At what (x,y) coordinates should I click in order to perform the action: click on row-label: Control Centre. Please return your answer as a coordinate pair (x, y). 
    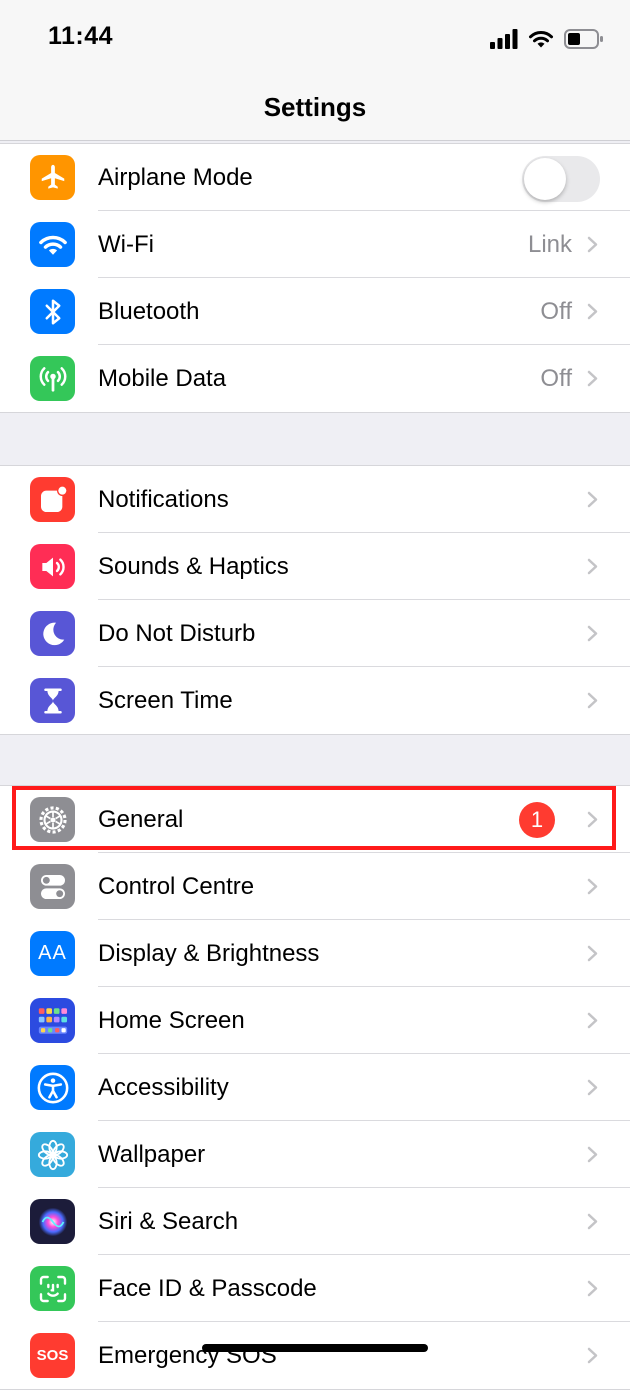
    Looking at the image, I should click on (176, 886).